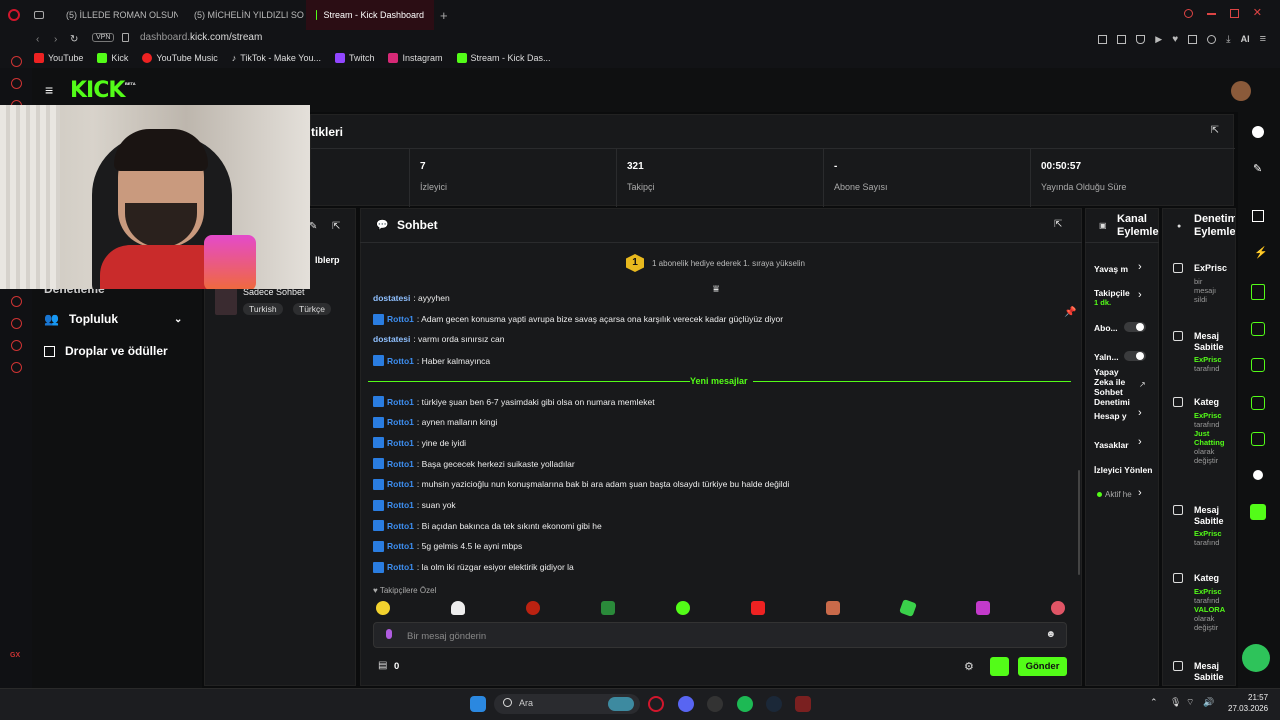  I want to click on nodes-icon, so click(1258, 475).